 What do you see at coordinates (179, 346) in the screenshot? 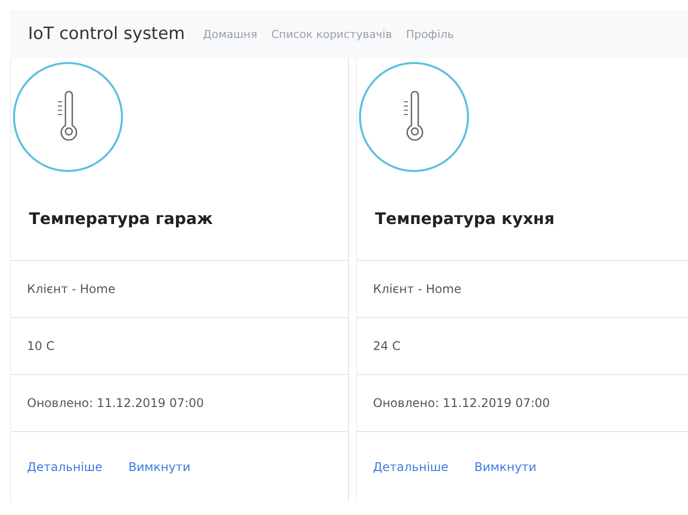
I see `temperature-value: 10 C` at bounding box center [179, 346].